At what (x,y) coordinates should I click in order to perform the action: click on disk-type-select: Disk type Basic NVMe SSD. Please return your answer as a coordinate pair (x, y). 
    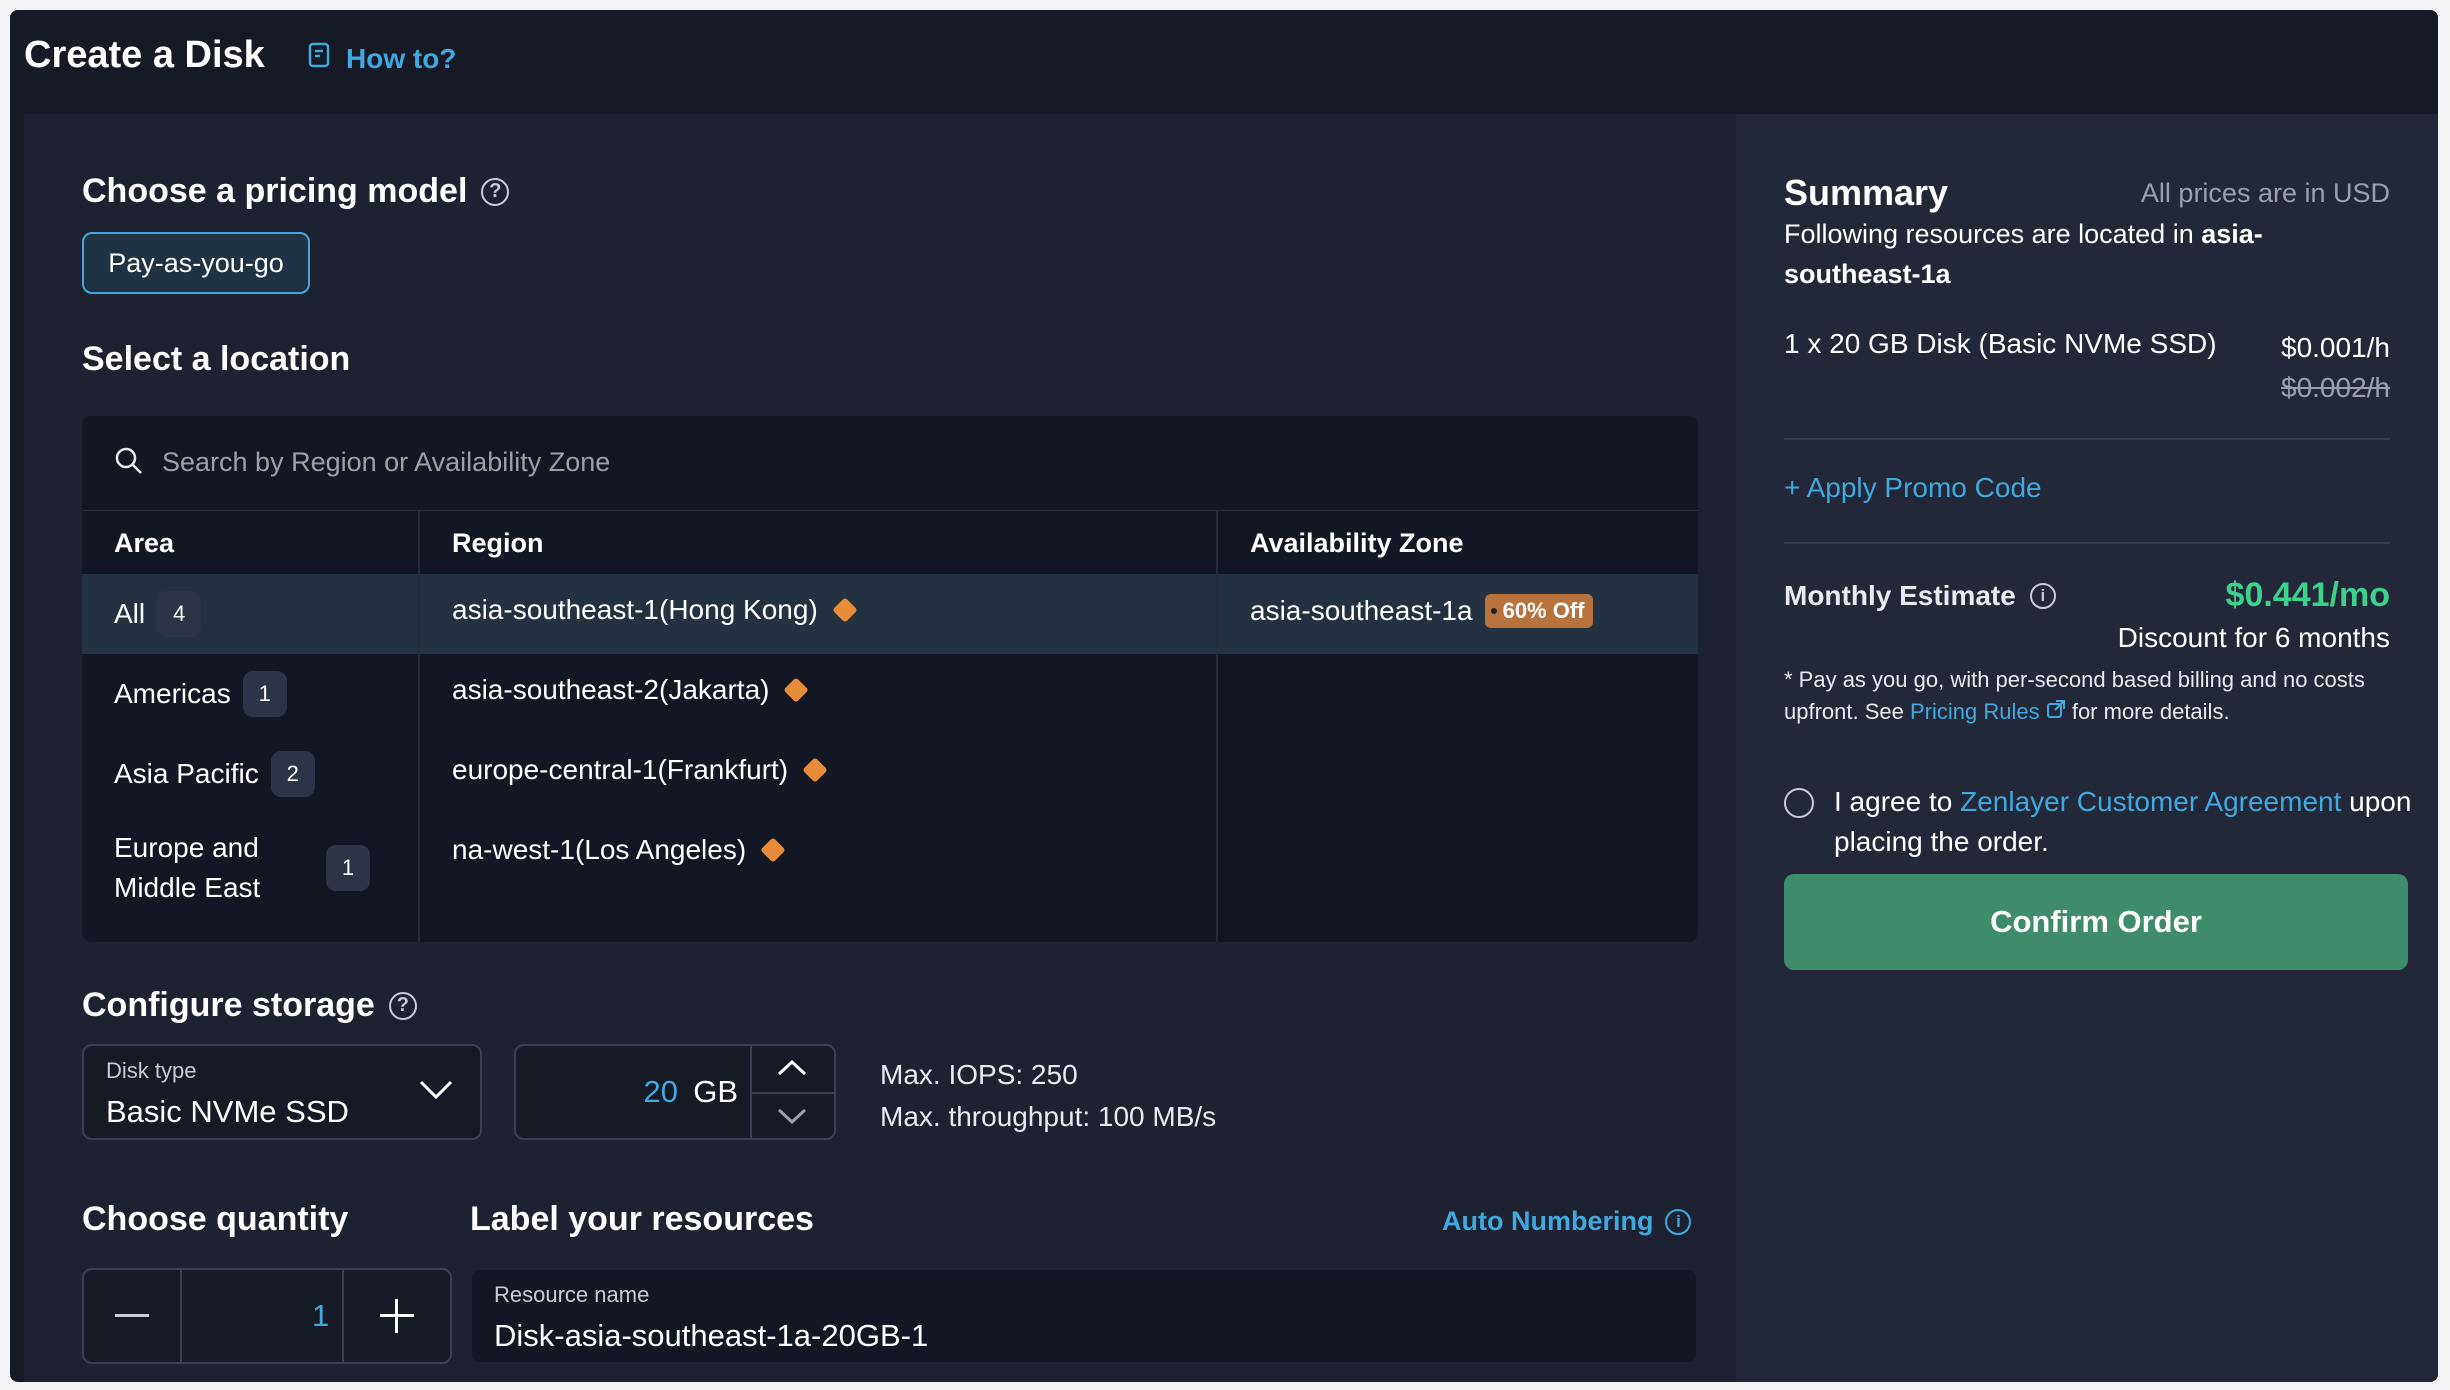
    Looking at the image, I should click on (282, 1092).